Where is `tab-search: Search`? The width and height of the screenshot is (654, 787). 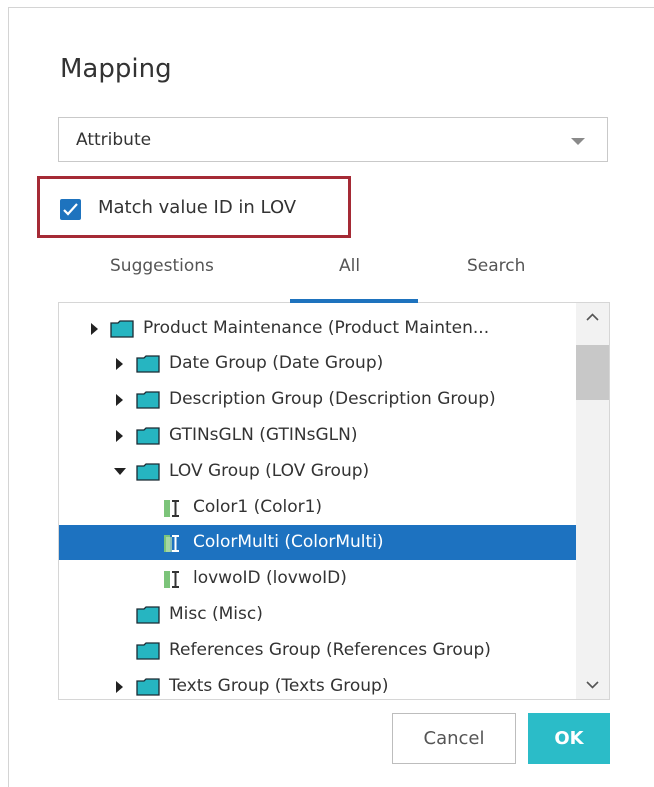 tab-search: Search is located at coordinates (496, 266).